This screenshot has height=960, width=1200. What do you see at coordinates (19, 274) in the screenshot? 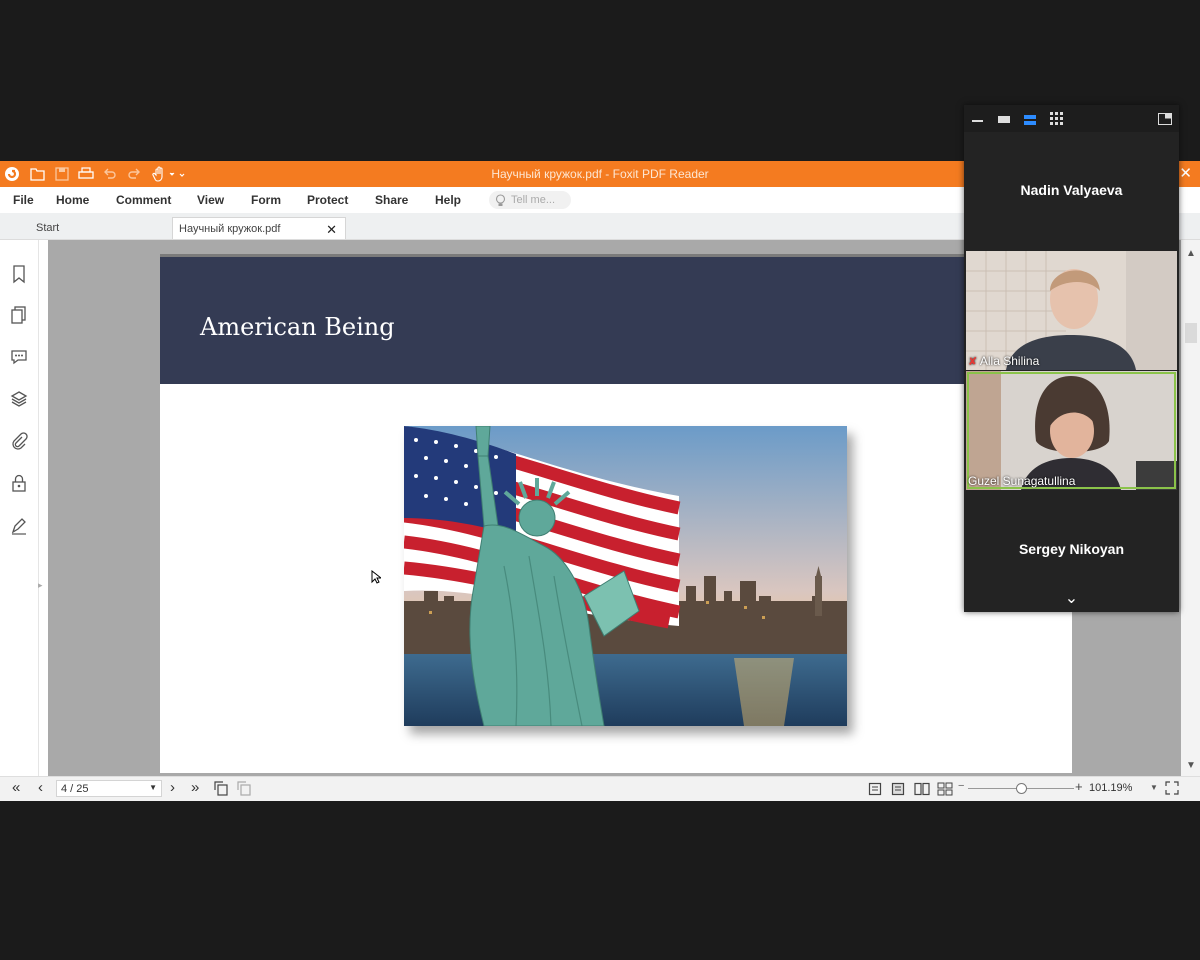
I see `bookmark-icon` at bounding box center [19, 274].